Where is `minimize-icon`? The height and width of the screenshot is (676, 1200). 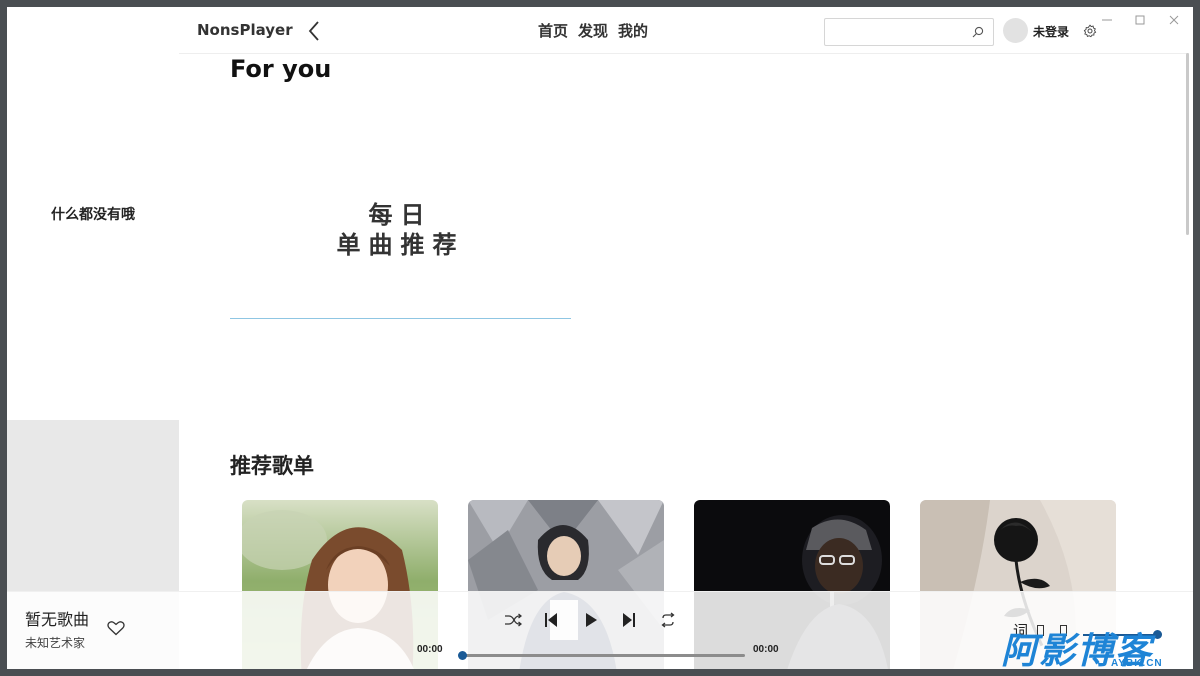
minimize-icon is located at coordinates (1107, 20).